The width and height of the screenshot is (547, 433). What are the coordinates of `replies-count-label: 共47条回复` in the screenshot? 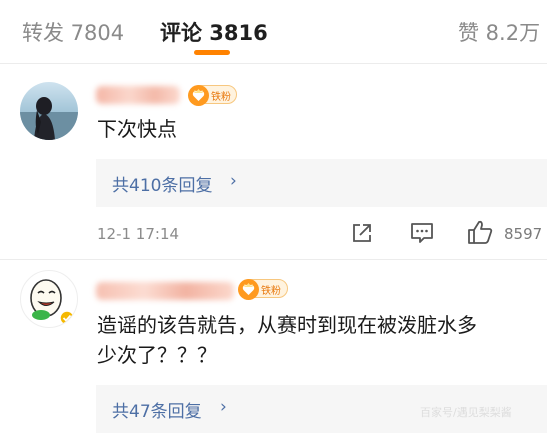 It's located at (157, 412).